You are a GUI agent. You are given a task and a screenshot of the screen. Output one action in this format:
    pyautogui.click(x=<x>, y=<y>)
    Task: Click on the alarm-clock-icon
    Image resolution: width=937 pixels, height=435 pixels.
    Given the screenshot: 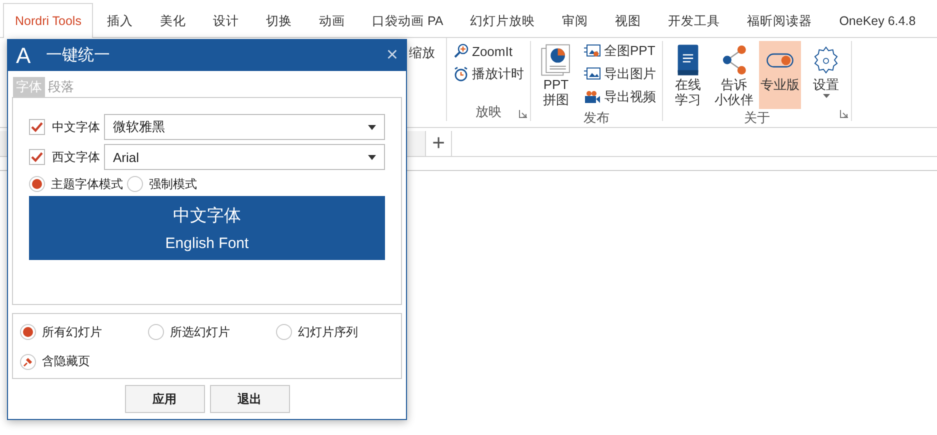 What is the action you would take?
    pyautogui.click(x=461, y=74)
    